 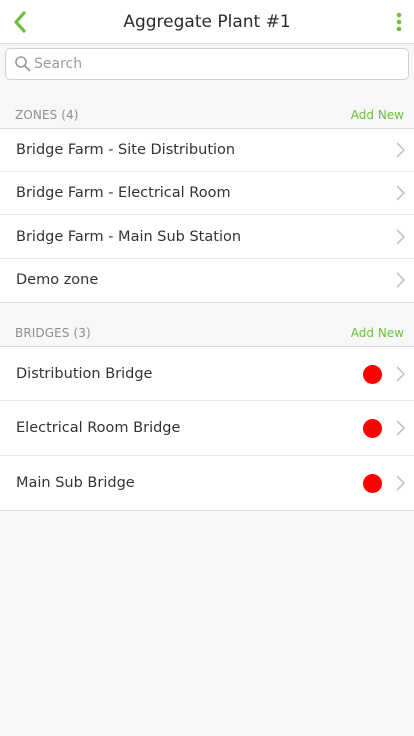 I want to click on add-zone-button: Add New, so click(x=377, y=115).